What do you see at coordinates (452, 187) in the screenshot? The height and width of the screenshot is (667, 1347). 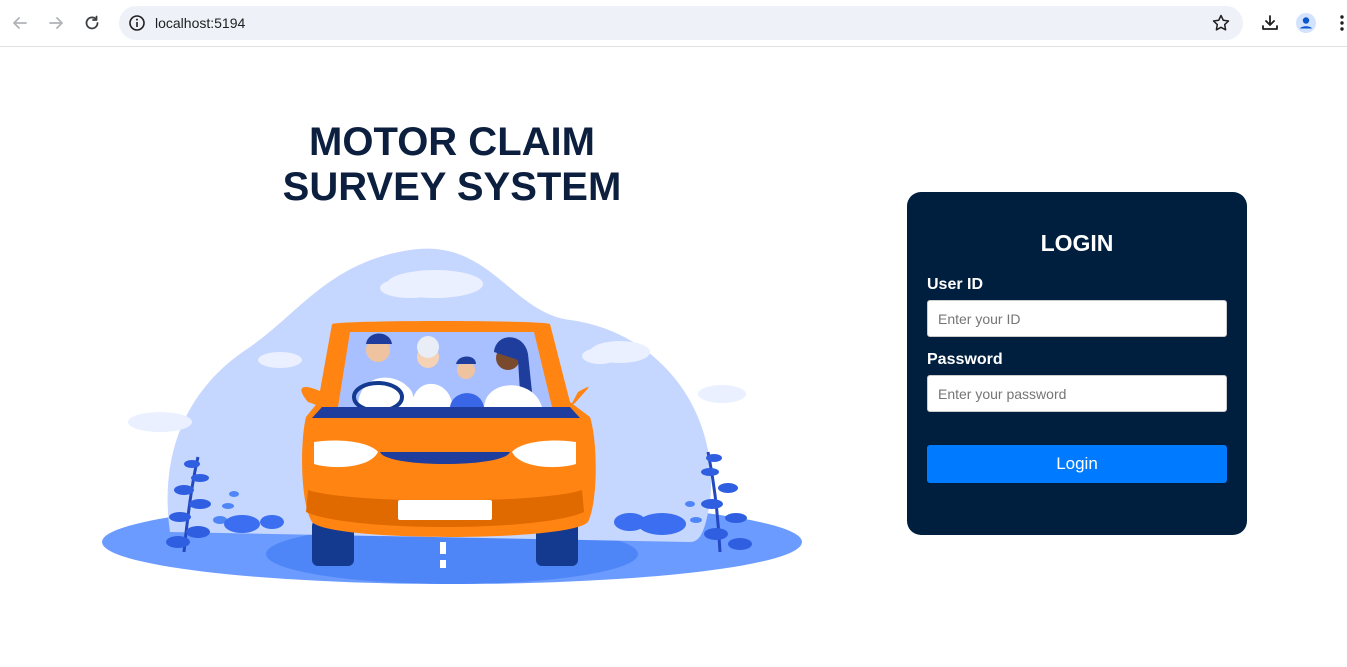 I see `page-title-line-2: SURVEY SYSTEM` at bounding box center [452, 187].